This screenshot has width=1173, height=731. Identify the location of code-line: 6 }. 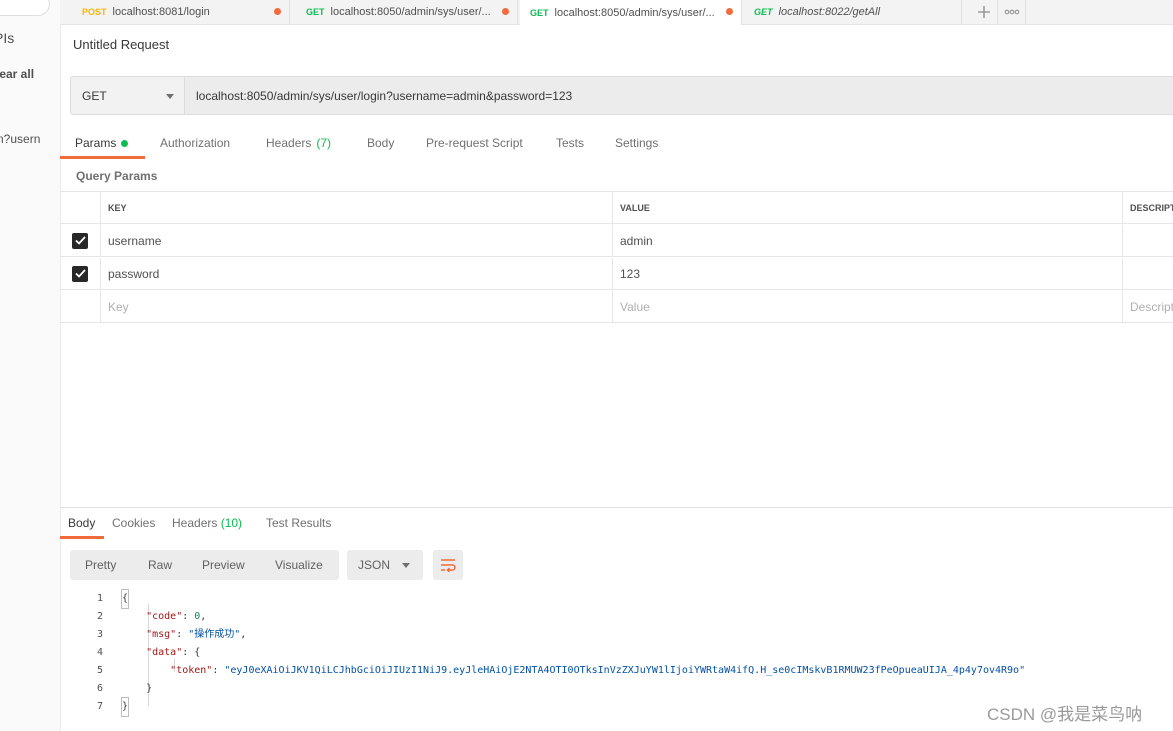
(616, 689).